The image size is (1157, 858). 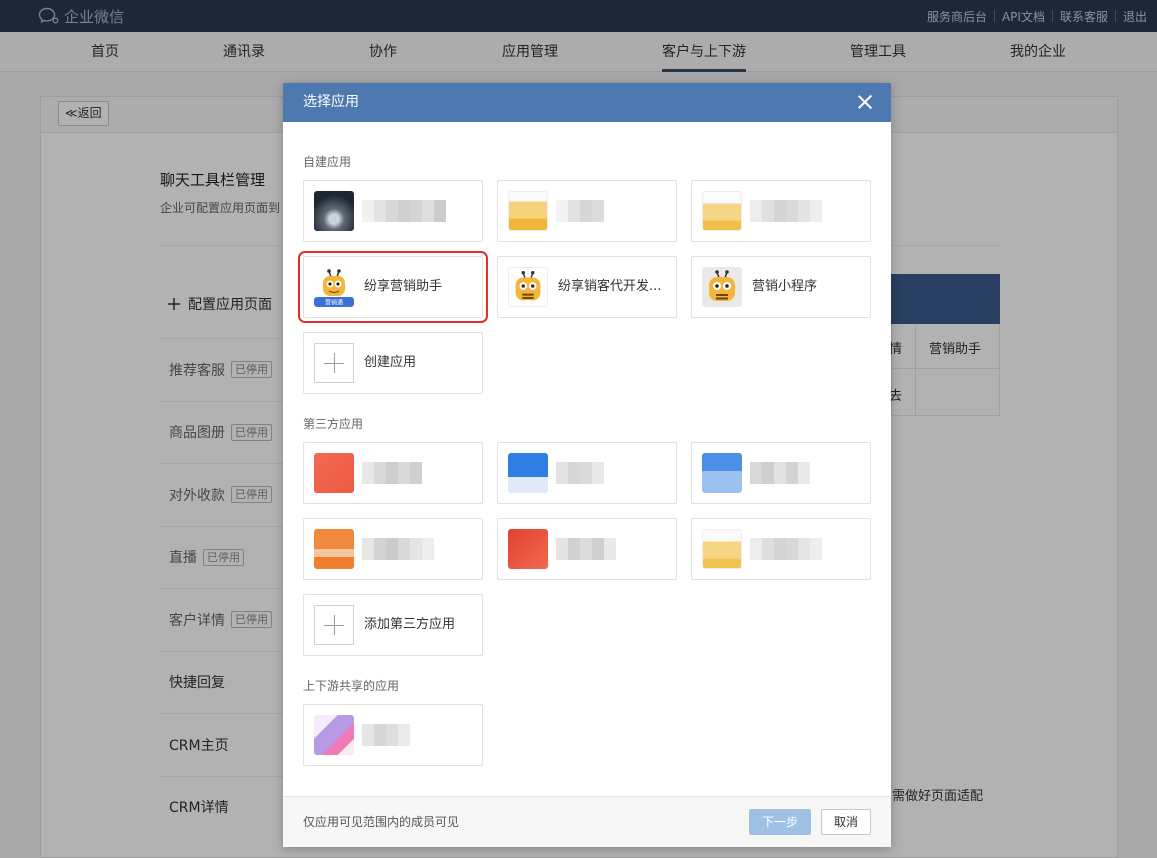 I want to click on app-name: 纷享营销助手, so click(x=403, y=286).